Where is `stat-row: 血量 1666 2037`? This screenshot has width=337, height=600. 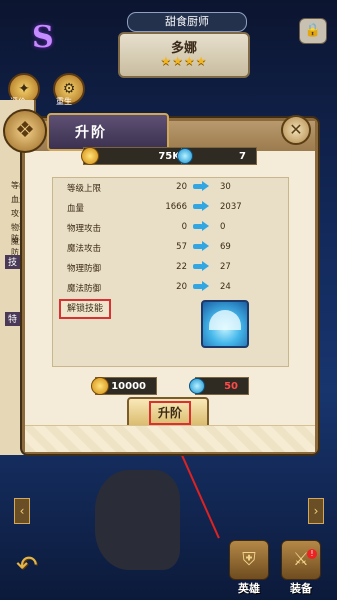
stat-row: 血量 1666 2037 is located at coordinates (170, 208).